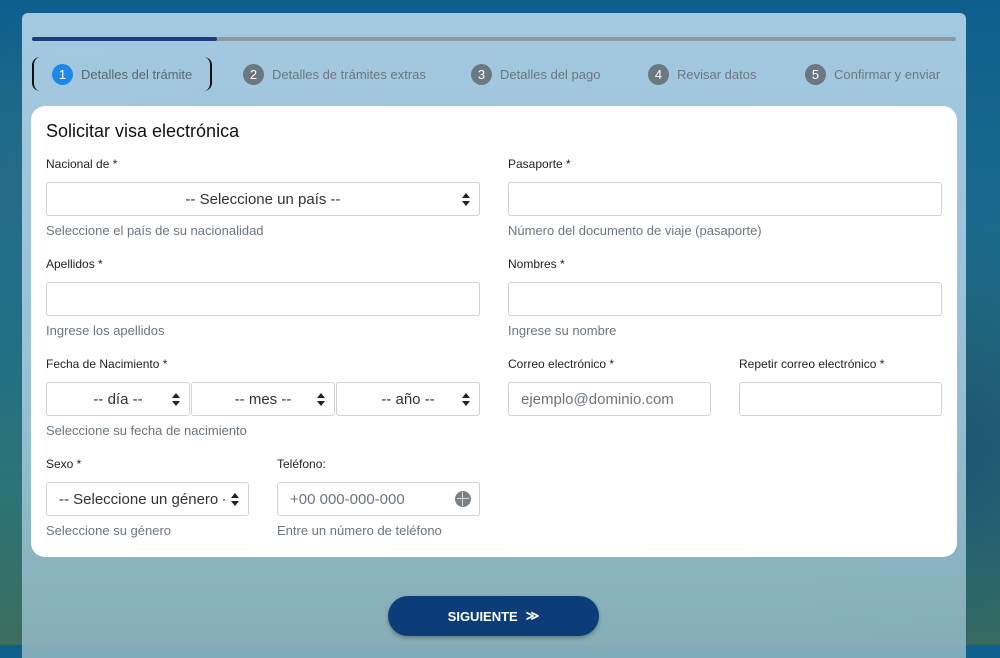 This screenshot has width=1000, height=658. I want to click on nationality-label: Nacional de *, so click(82, 164).